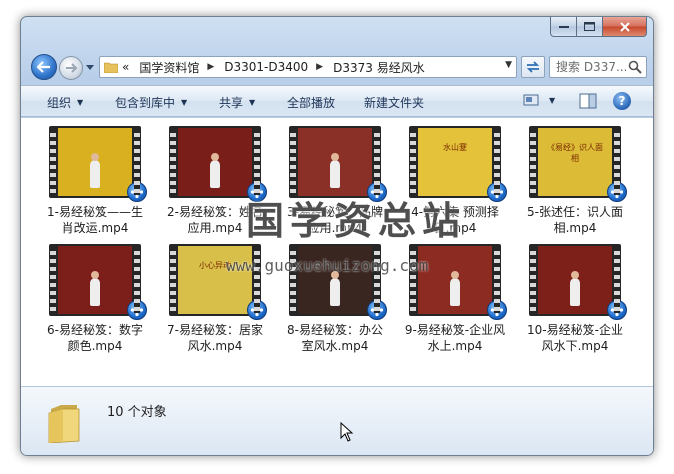 This screenshot has height=474, width=674. I want to click on new-folder-button: 新建文件夹, so click(394, 102).